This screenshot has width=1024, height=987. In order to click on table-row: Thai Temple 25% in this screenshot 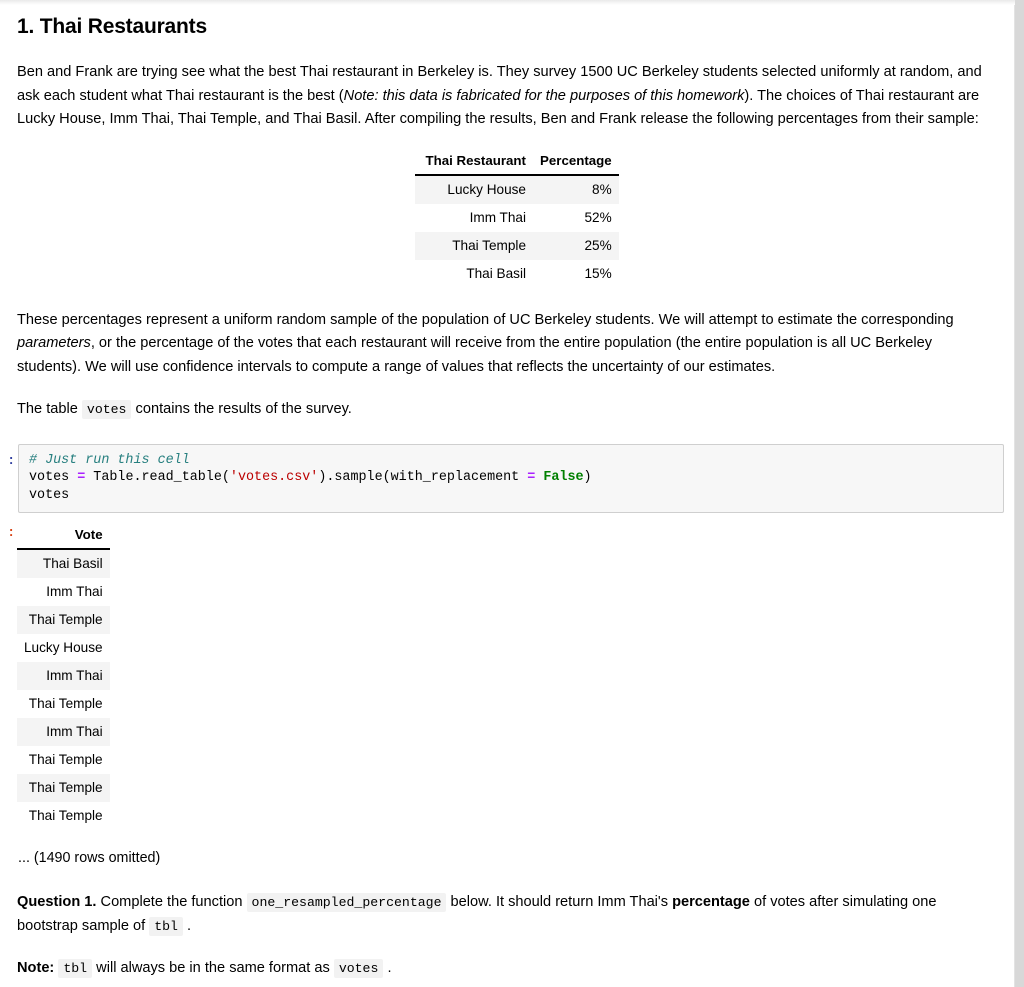, I will do `click(517, 245)`.